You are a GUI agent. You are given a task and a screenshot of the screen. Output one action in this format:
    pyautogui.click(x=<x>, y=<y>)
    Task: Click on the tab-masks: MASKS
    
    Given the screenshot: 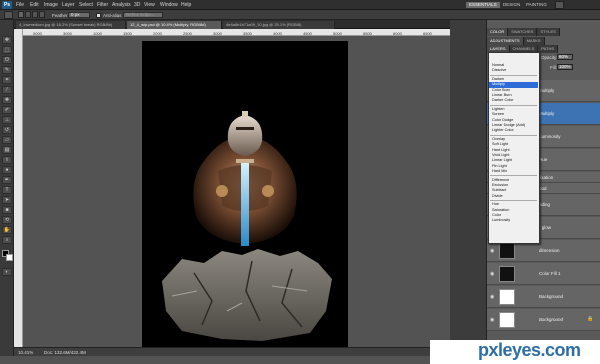 What is the action you would take?
    pyautogui.click(x=534, y=41)
    